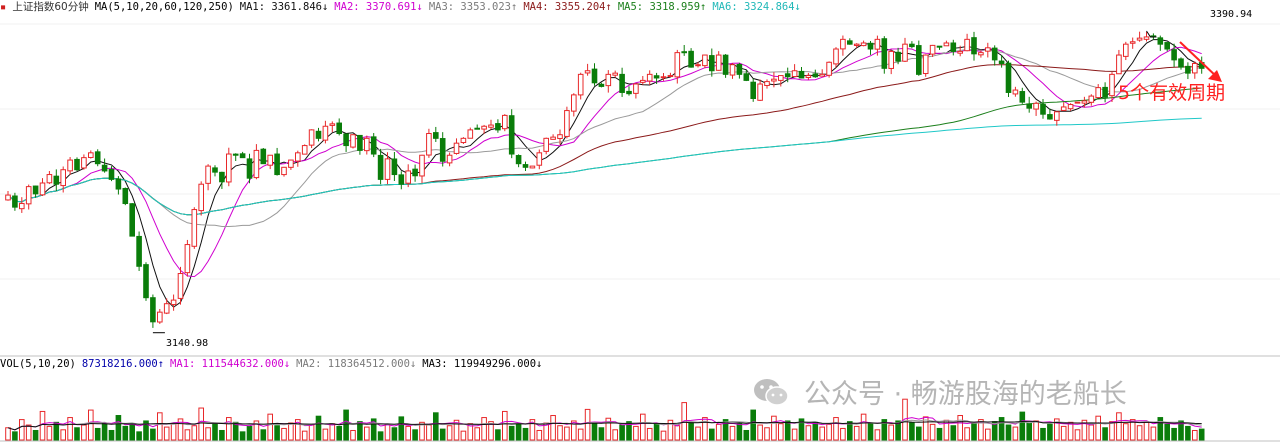 This screenshot has height=445, width=1280. Describe the element at coordinates (771, 392) in the screenshot. I see `wechat-logo-icon` at that location.